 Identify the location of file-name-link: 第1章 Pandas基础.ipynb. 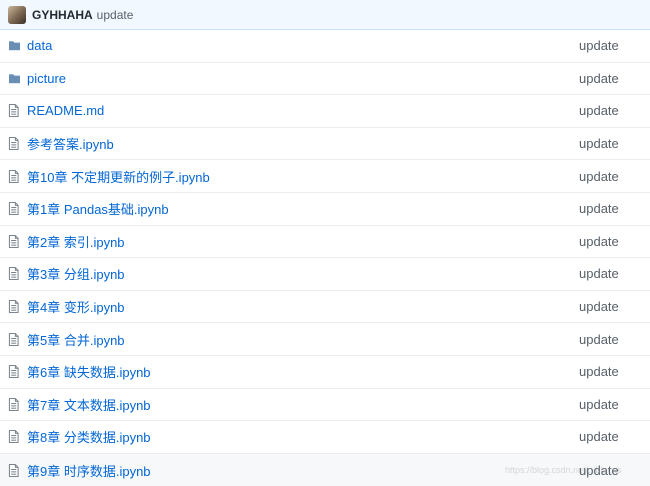
(98, 208).